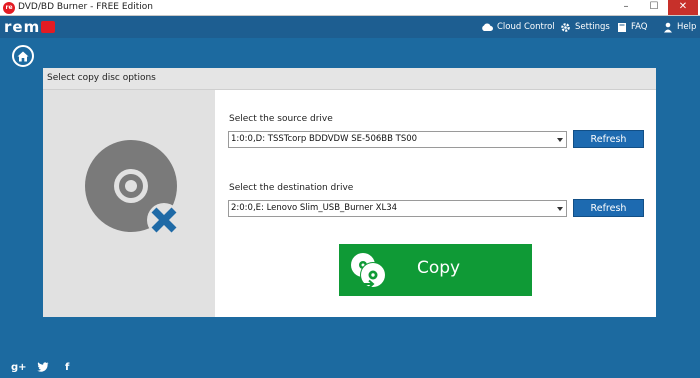 Image resolution: width=700 pixels, height=378 pixels. What do you see at coordinates (687, 27) in the screenshot?
I see `nav-help-label: Help` at bounding box center [687, 27].